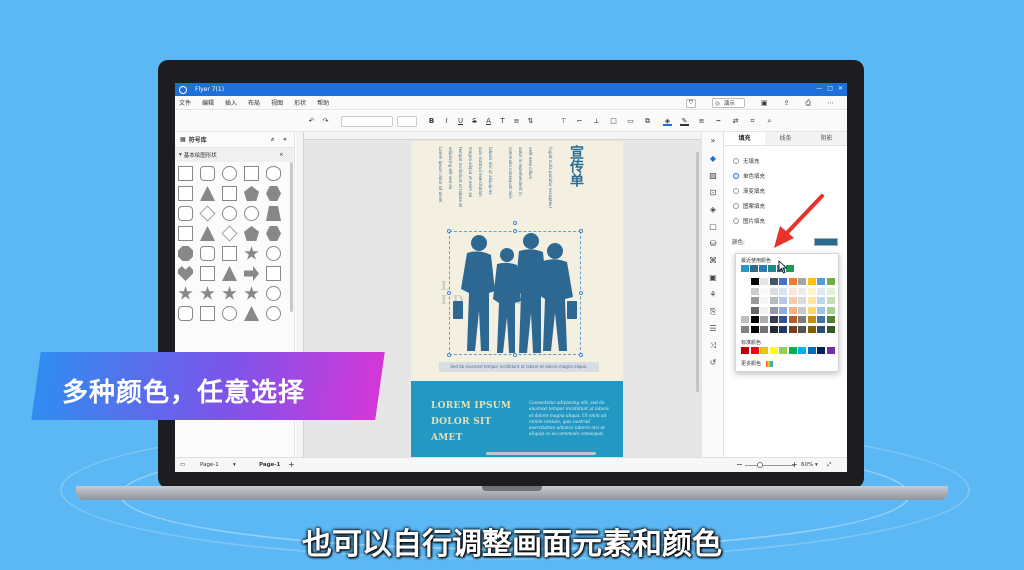 The height and width of the screenshot is (570, 1024). Describe the element at coordinates (816, 465) in the screenshot. I see `zoom-dropdown-icon: ▾` at that location.